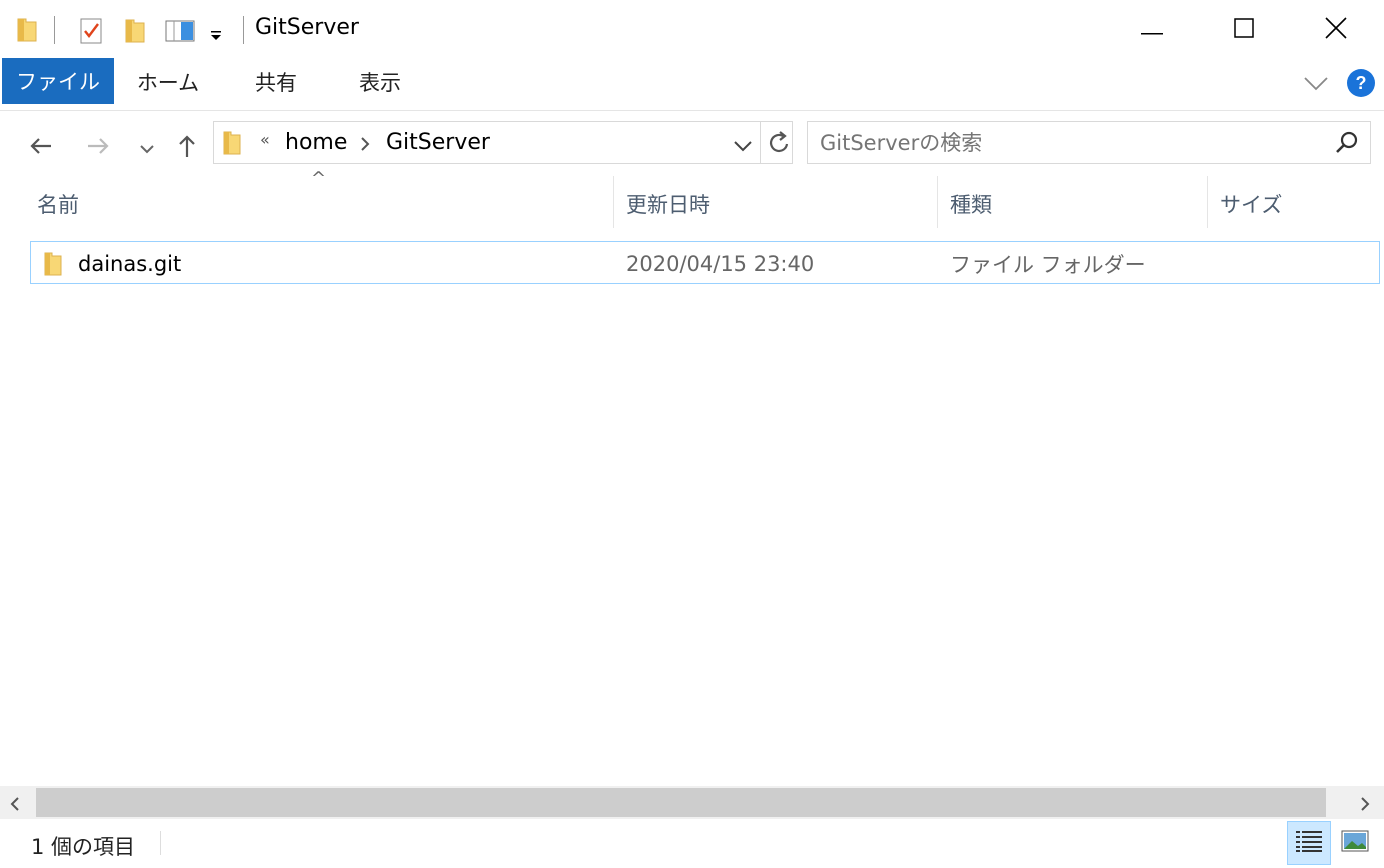  I want to click on search-box, so click(1089, 142).